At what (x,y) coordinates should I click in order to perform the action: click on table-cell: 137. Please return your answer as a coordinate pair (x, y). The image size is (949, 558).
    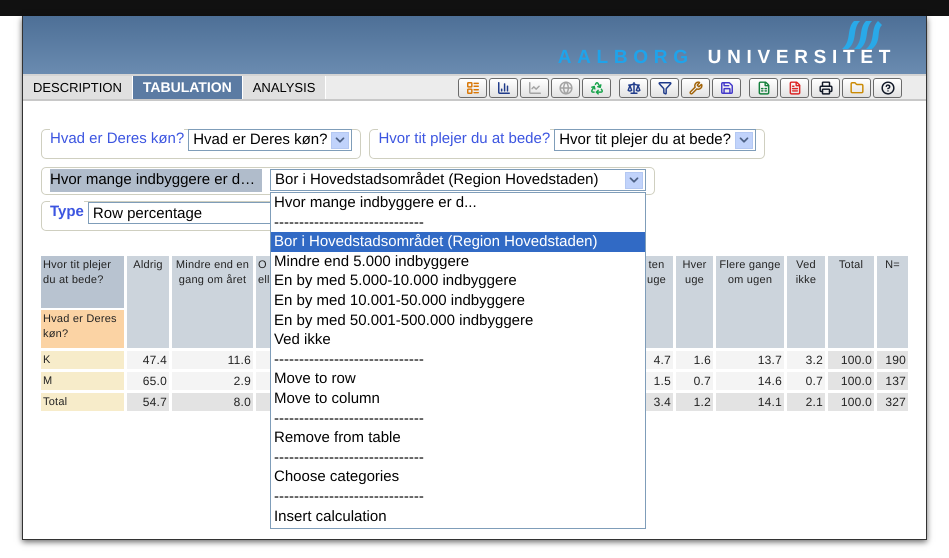
    Looking at the image, I should click on (892, 381).